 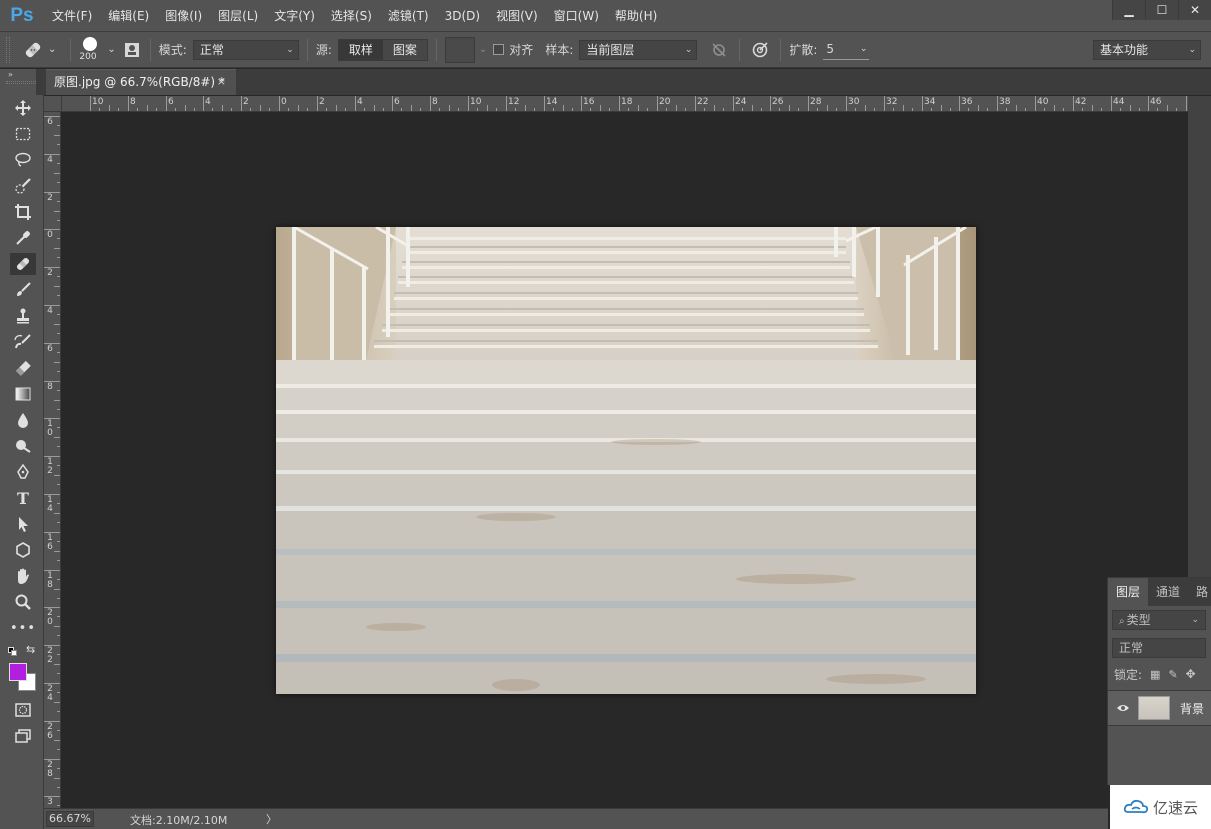 What do you see at coordinates (23, 498) in the screenshot?
I see `type-tool-icon: T` at bounding box center [23, 498].